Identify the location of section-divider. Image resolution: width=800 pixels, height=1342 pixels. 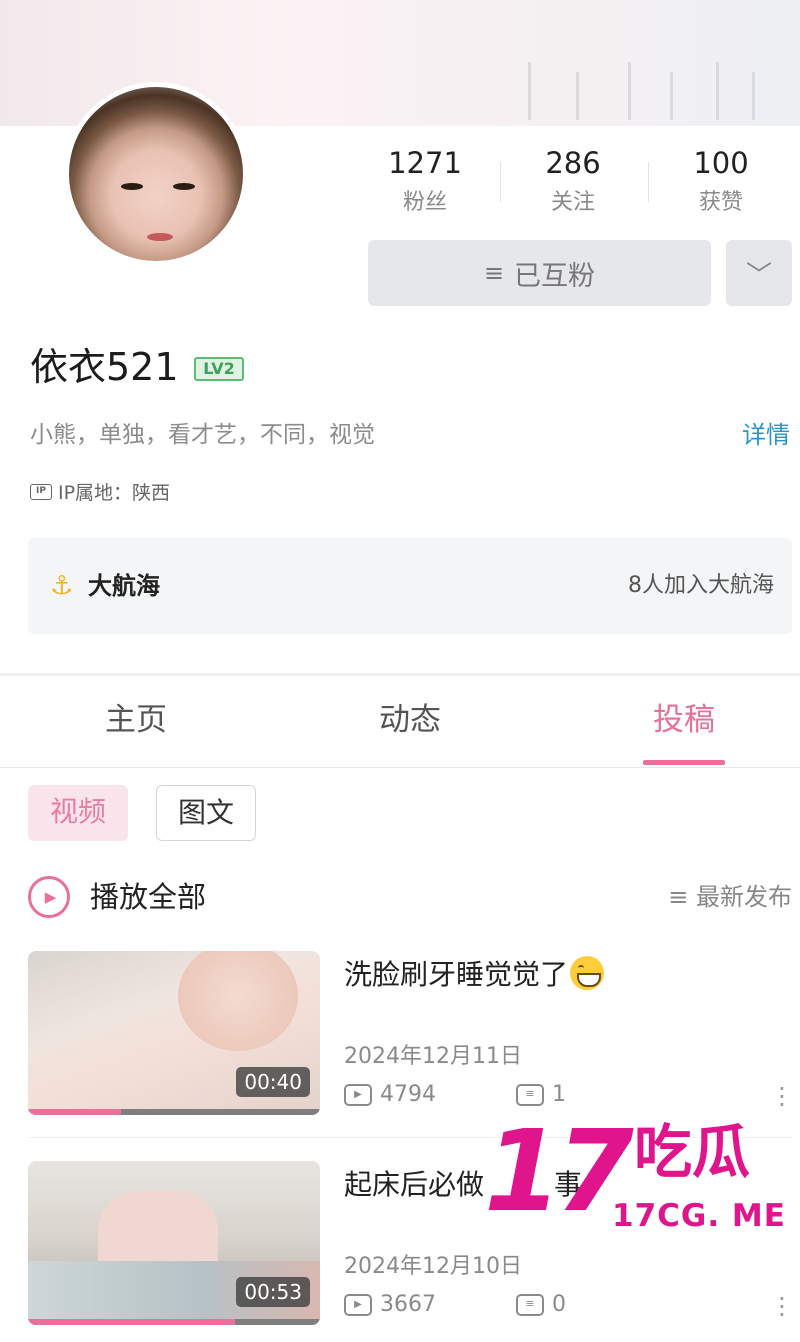
(400, 674).